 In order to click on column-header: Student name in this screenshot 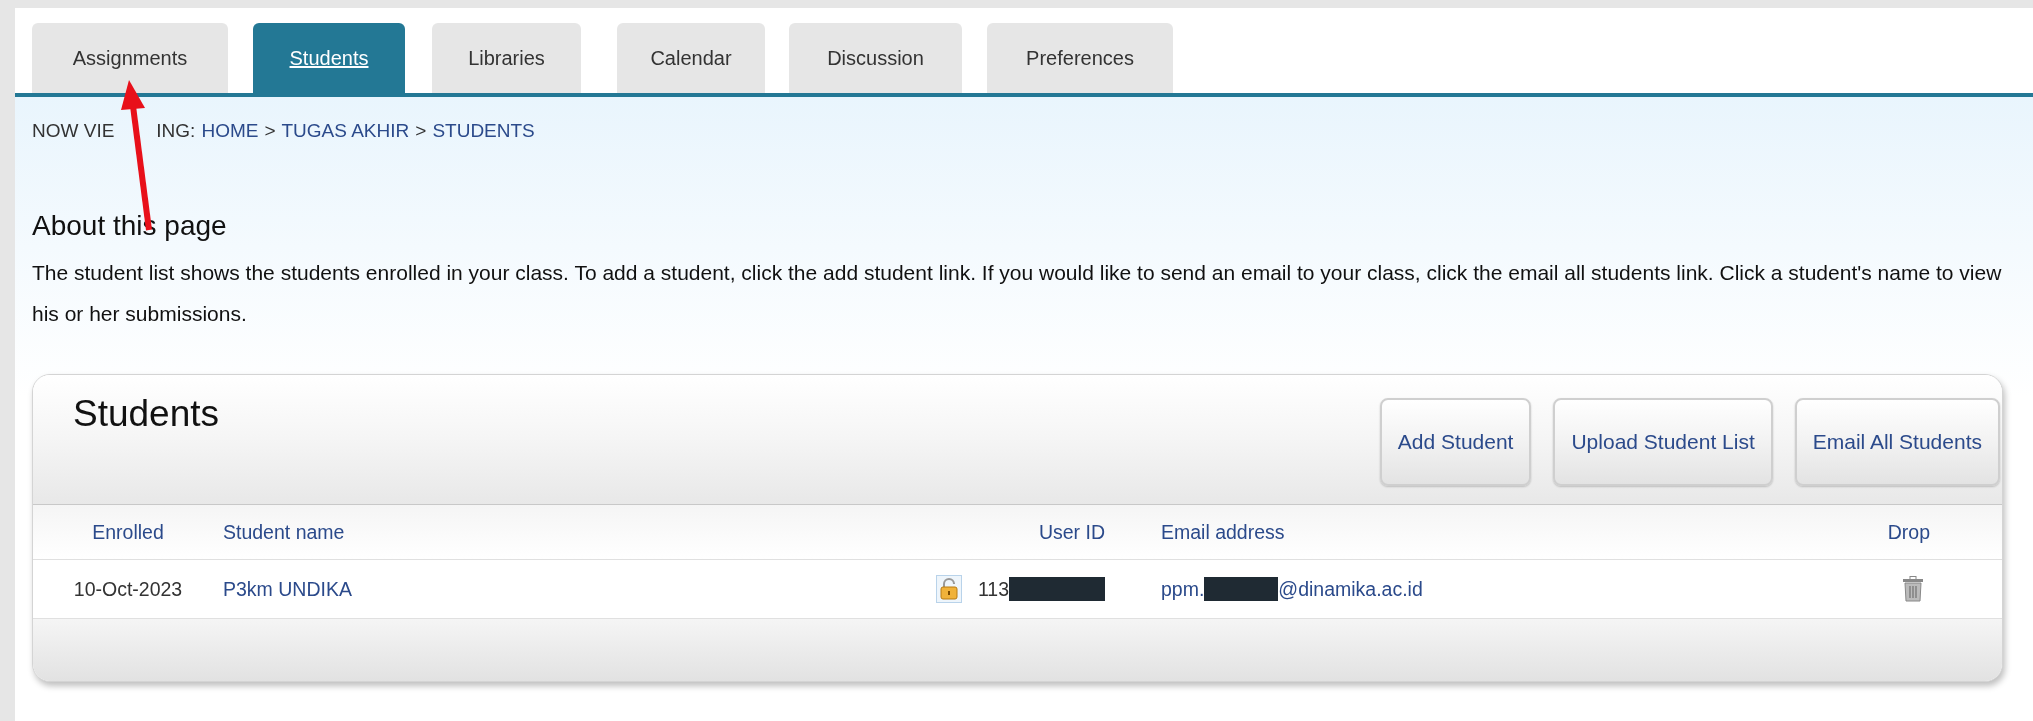, I will do `click(284, 532)`.